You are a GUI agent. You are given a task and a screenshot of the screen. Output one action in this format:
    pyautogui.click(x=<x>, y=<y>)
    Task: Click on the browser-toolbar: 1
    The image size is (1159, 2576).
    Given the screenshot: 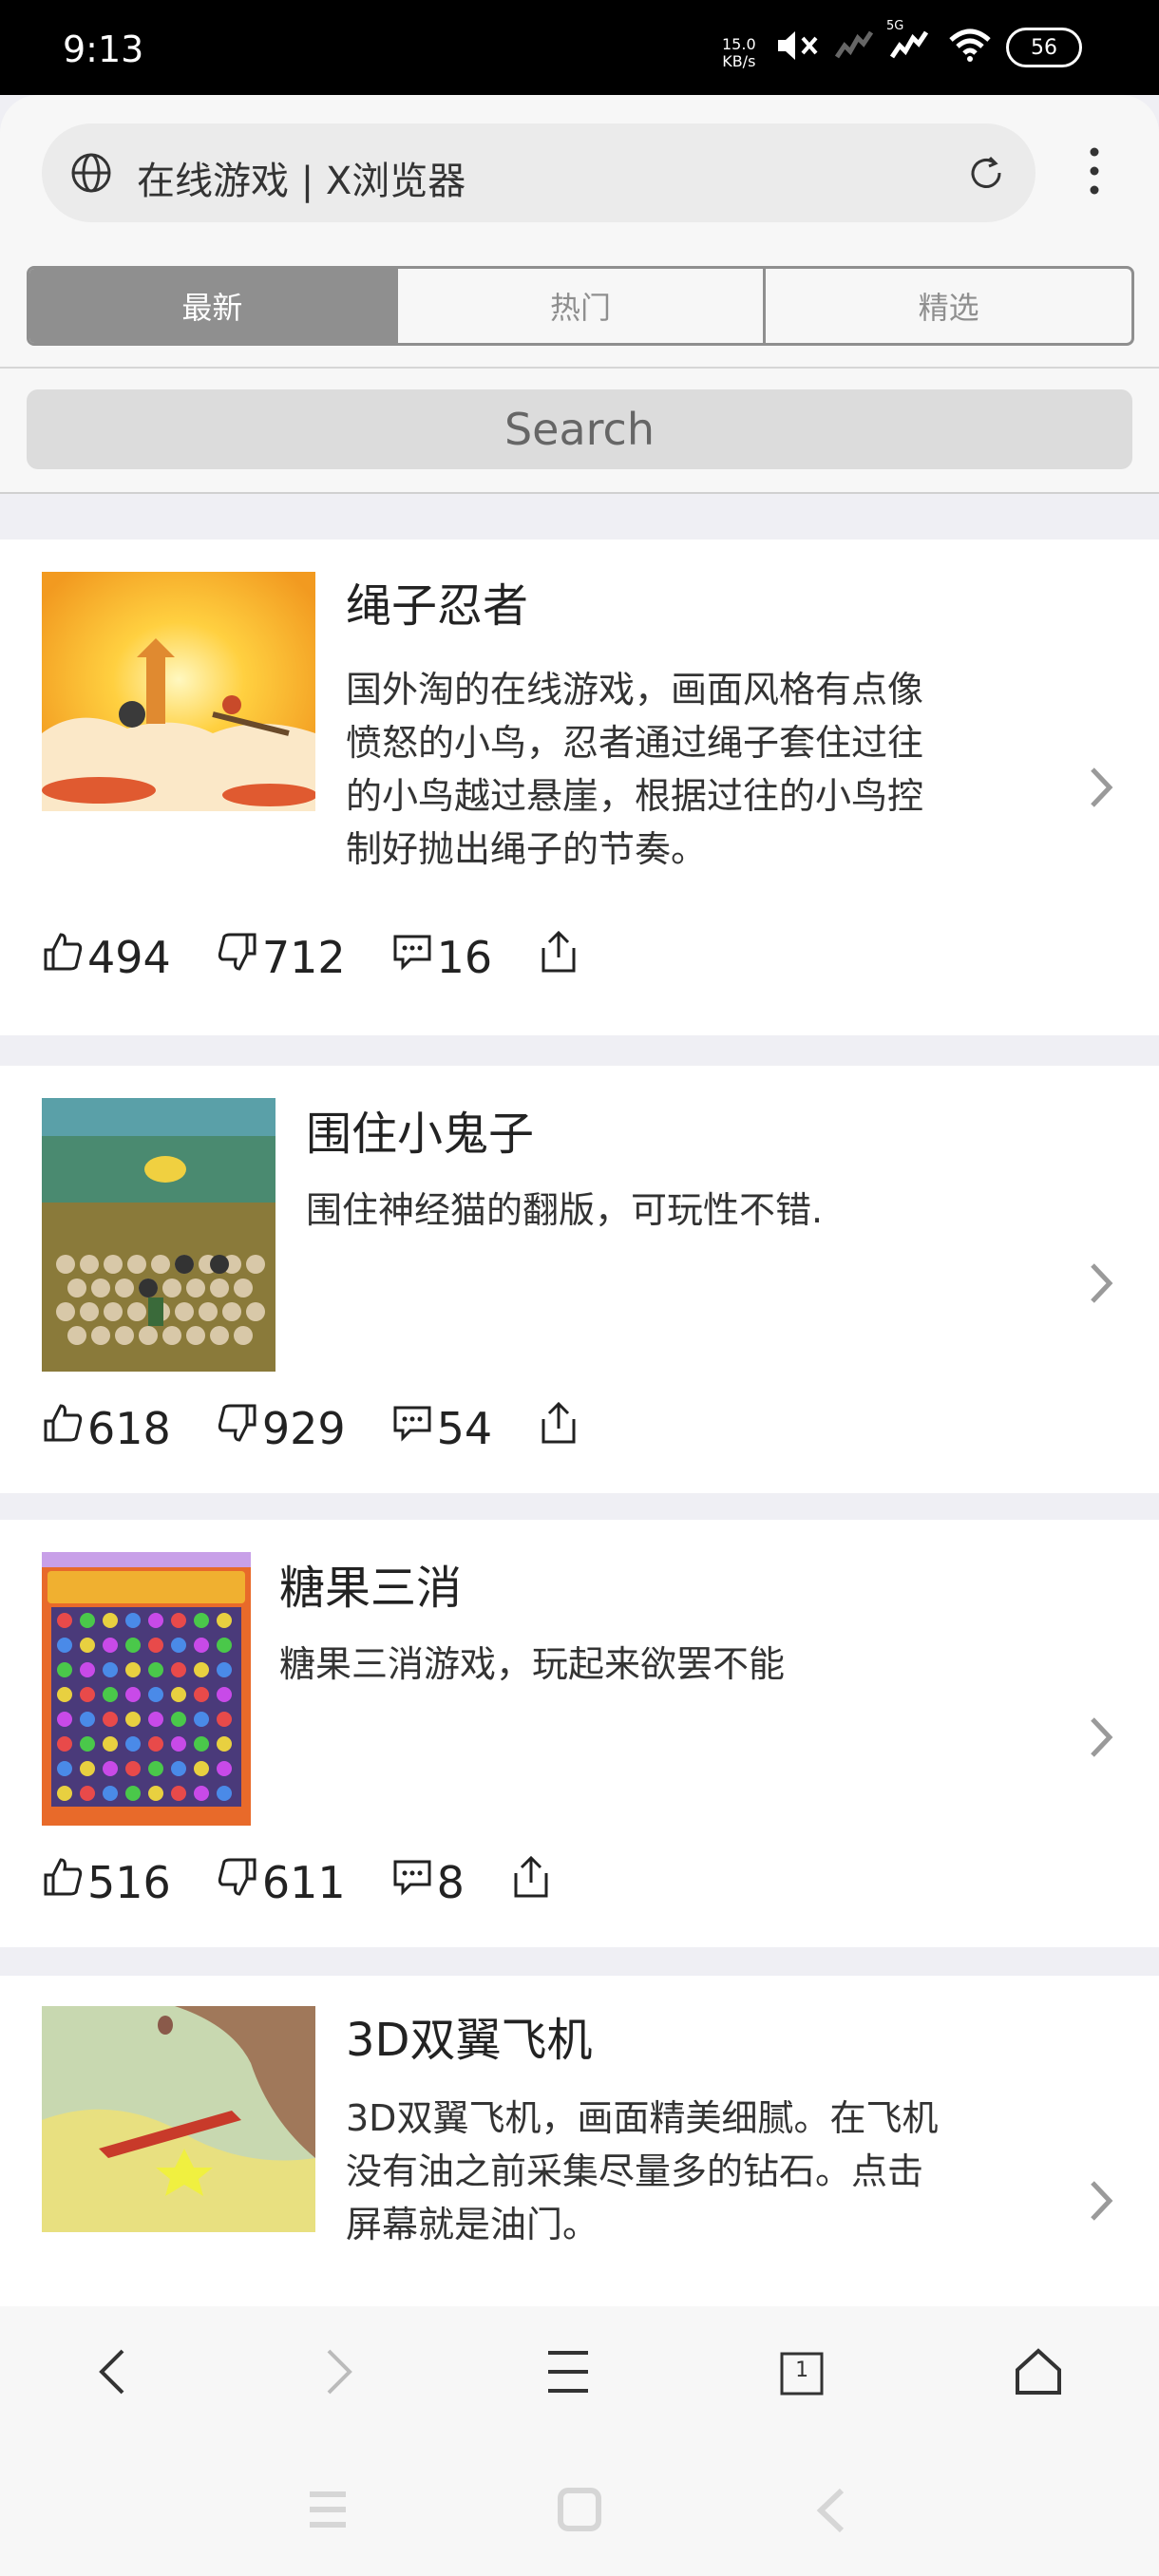 What is the action you would take?
    pyautogui.click(x=579, y=2373)
    